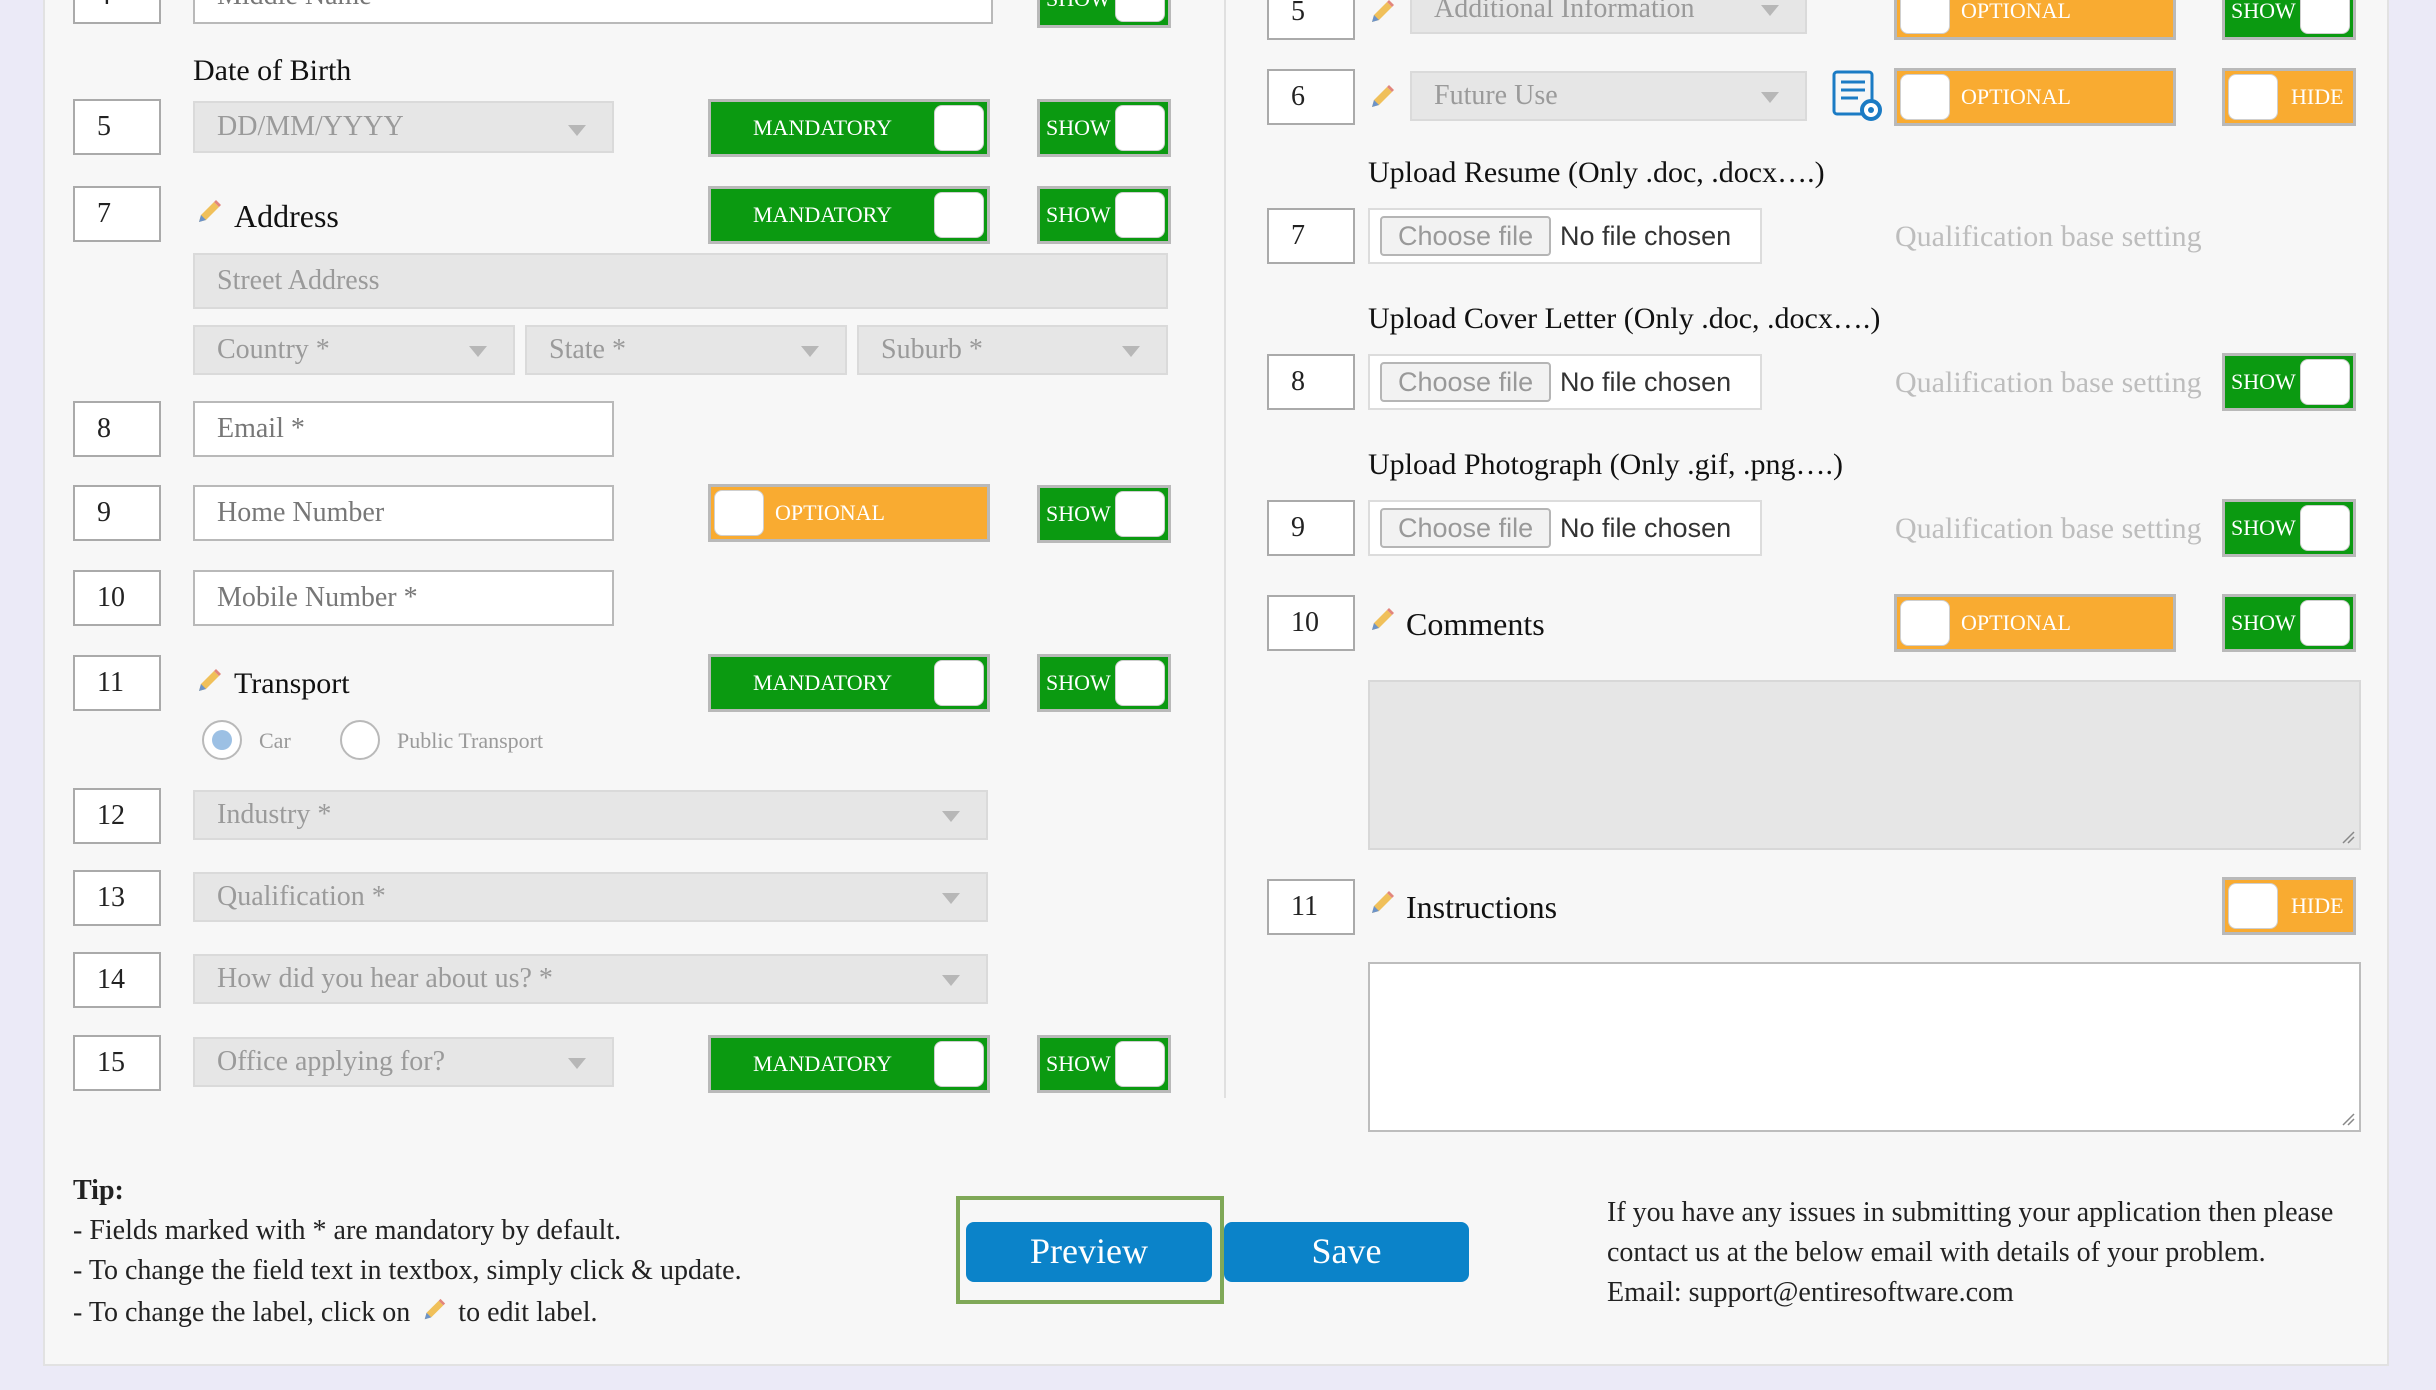  I want to click on office-placeholder: Office applying for?, so click(331, 1061).